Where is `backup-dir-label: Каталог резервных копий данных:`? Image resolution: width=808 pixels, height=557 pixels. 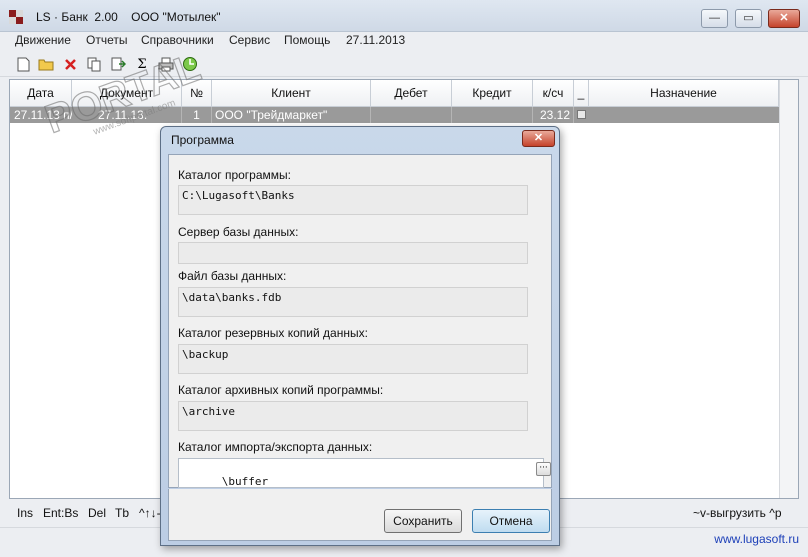 backup-dir-label: Каталог резервных копий данных: is located at coordinates (273, 333).